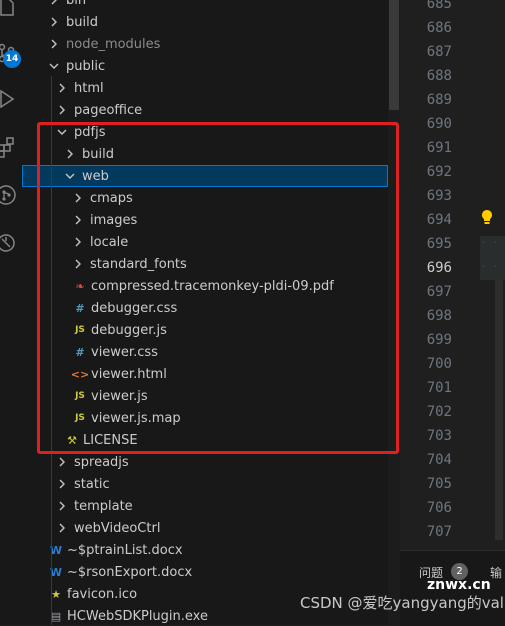 The image size is (505, 626). Describe the element at coordinates (205, 22) in the screenshot. I see `folder-item: build` at that location.